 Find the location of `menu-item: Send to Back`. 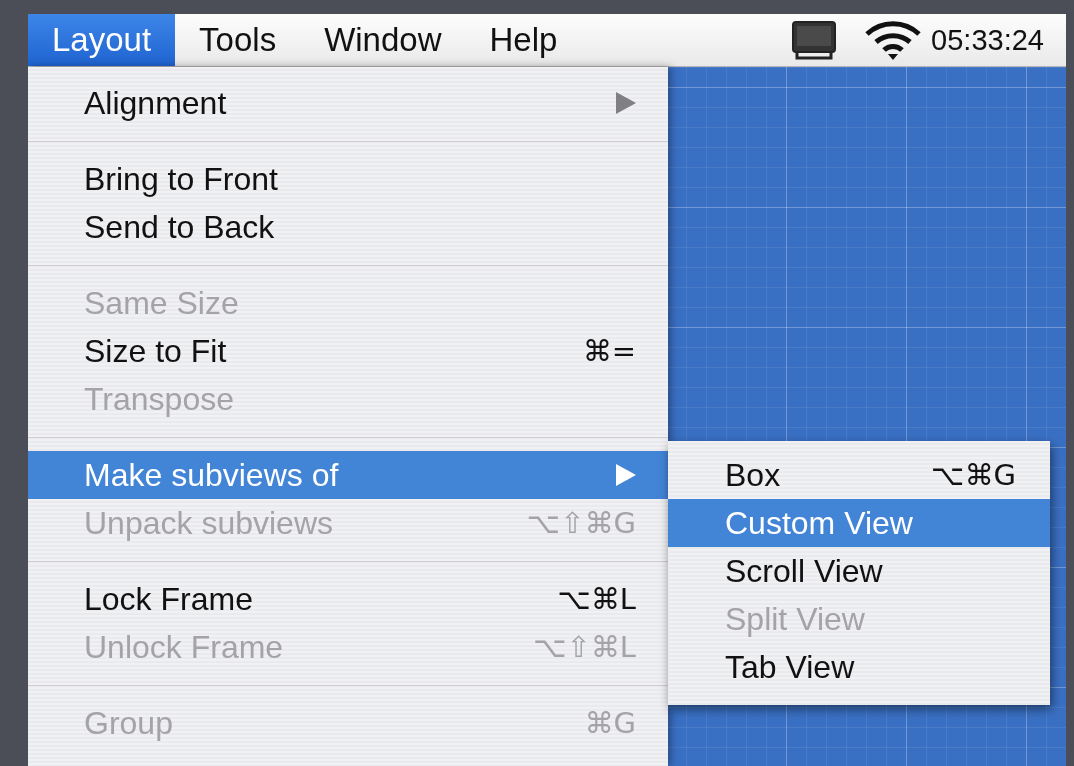

menu-item: Send to Back is located at coordinates (348, 227).